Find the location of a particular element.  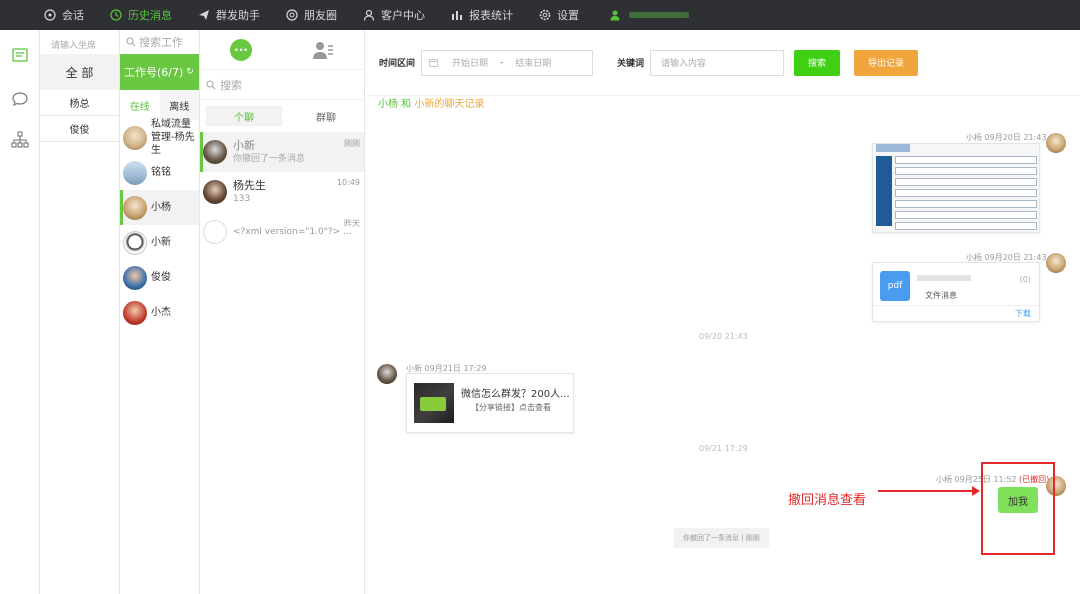

send-icon is located at coordinates (204, 15).